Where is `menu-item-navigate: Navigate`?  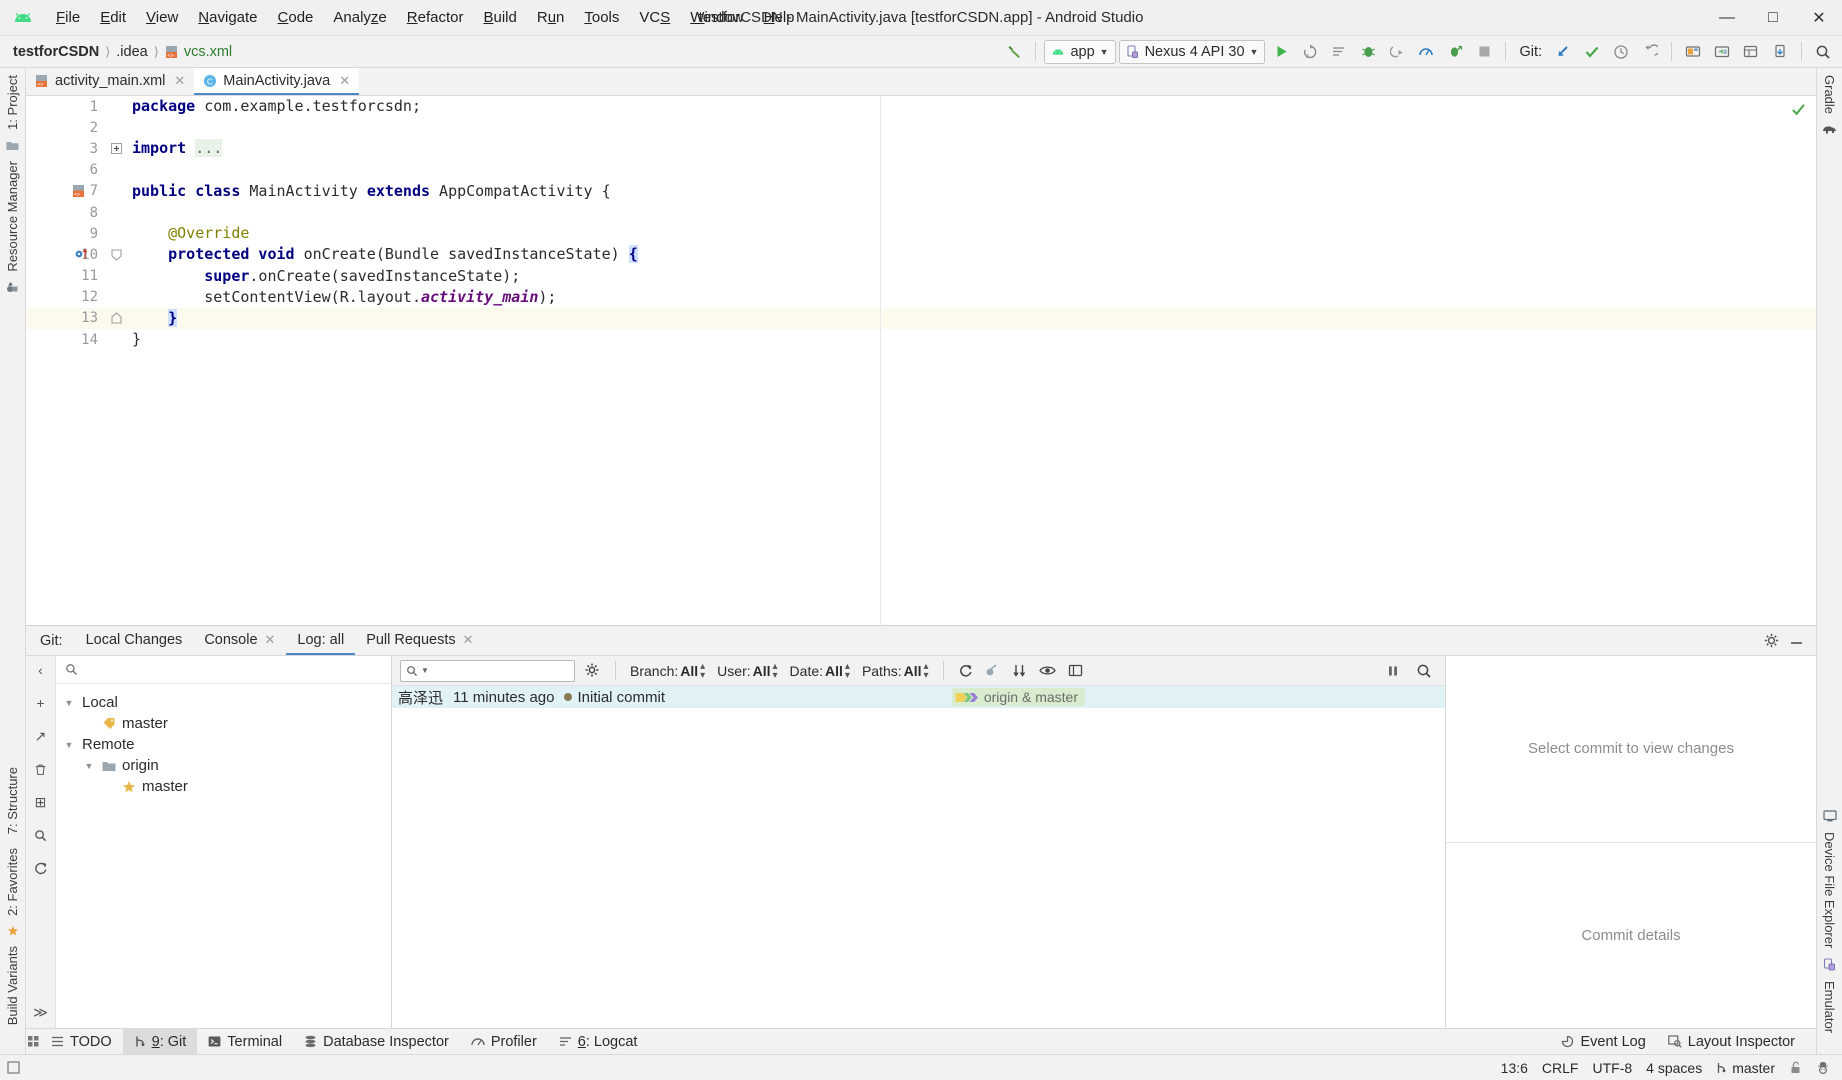
menu-item-navigate: Navigate is located at coordinates (227, 17).